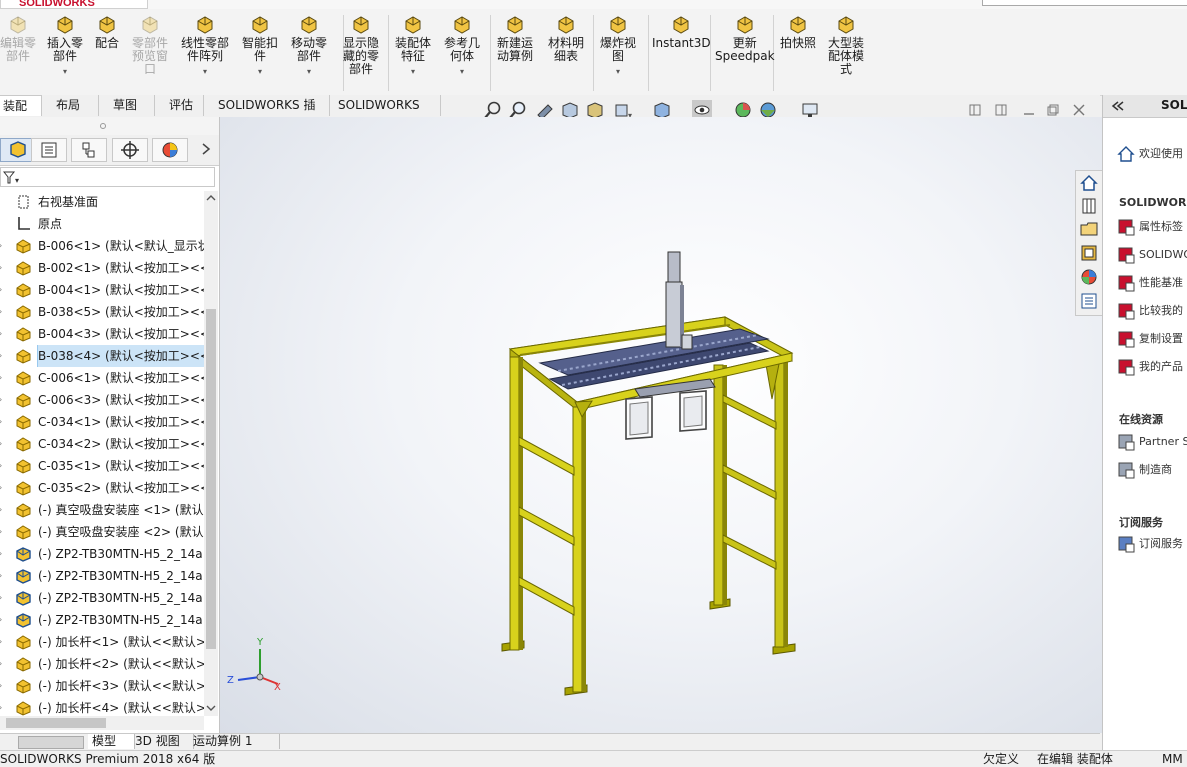  Describe the element at coordinates (1118, 106) in the screenshot. I see `collapse-pane-icon` at that location.